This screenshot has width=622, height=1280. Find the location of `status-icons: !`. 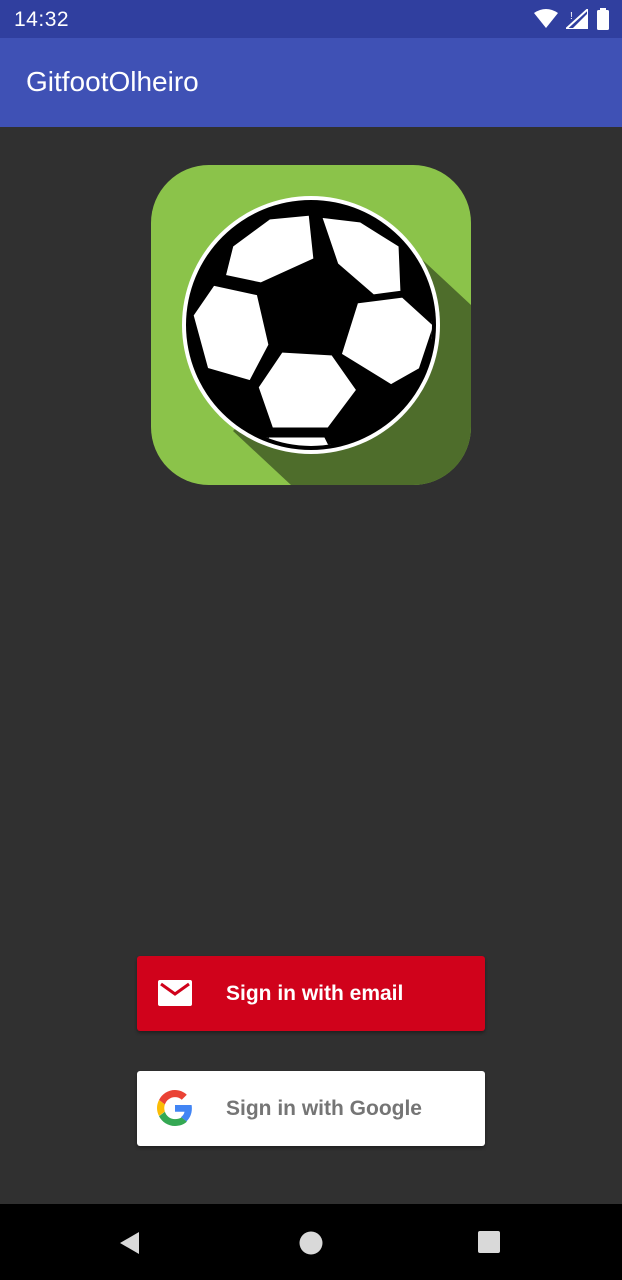

status-icons: ! is located at coordinates (572, 19).